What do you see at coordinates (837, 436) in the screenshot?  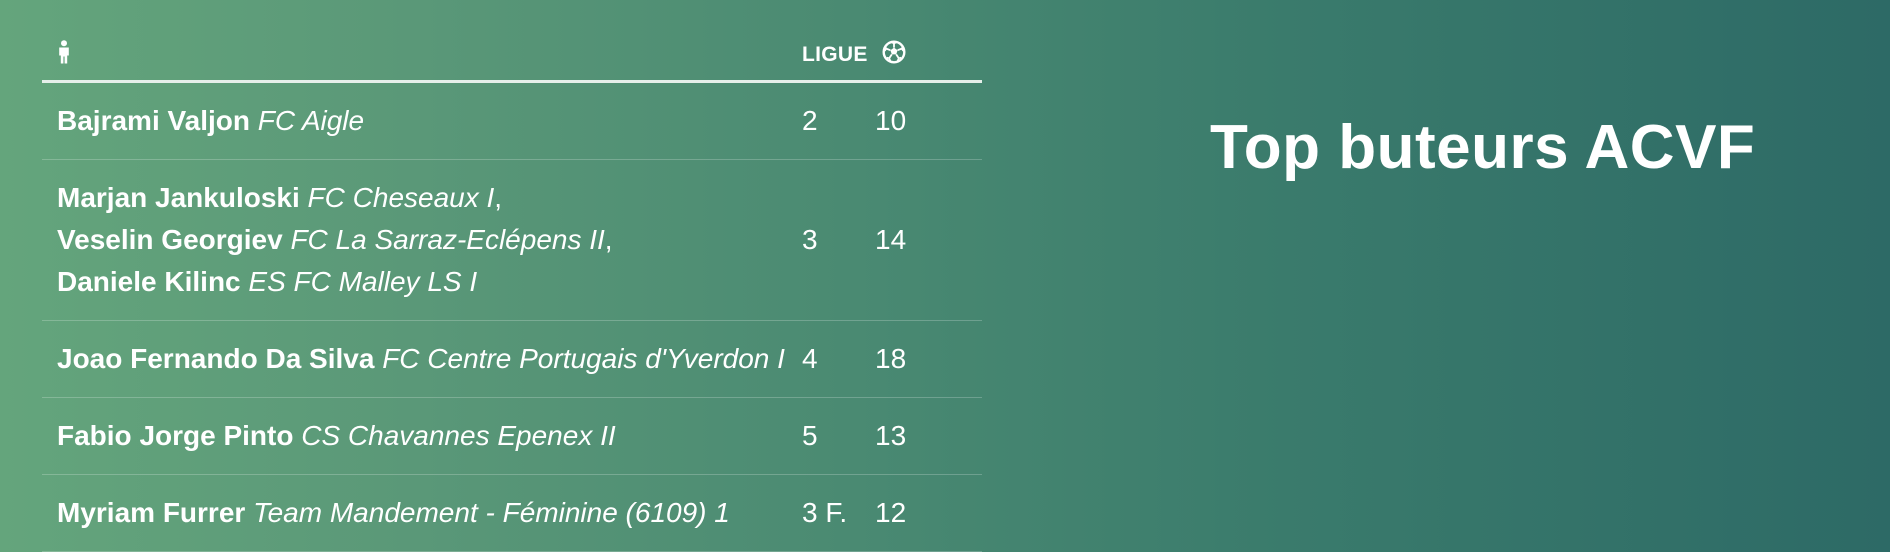 I see `league-cell: 5` at bounding box center [837, 436].